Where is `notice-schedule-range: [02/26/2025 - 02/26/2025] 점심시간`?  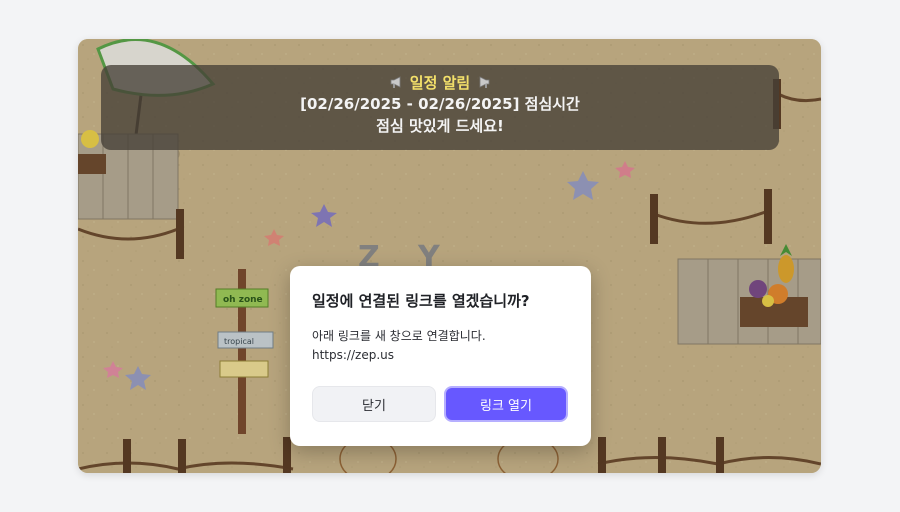 notice-schedule-range: [02/26/2025 - 02/26/2025] 점심시간 is located at coordinates (440, 104).